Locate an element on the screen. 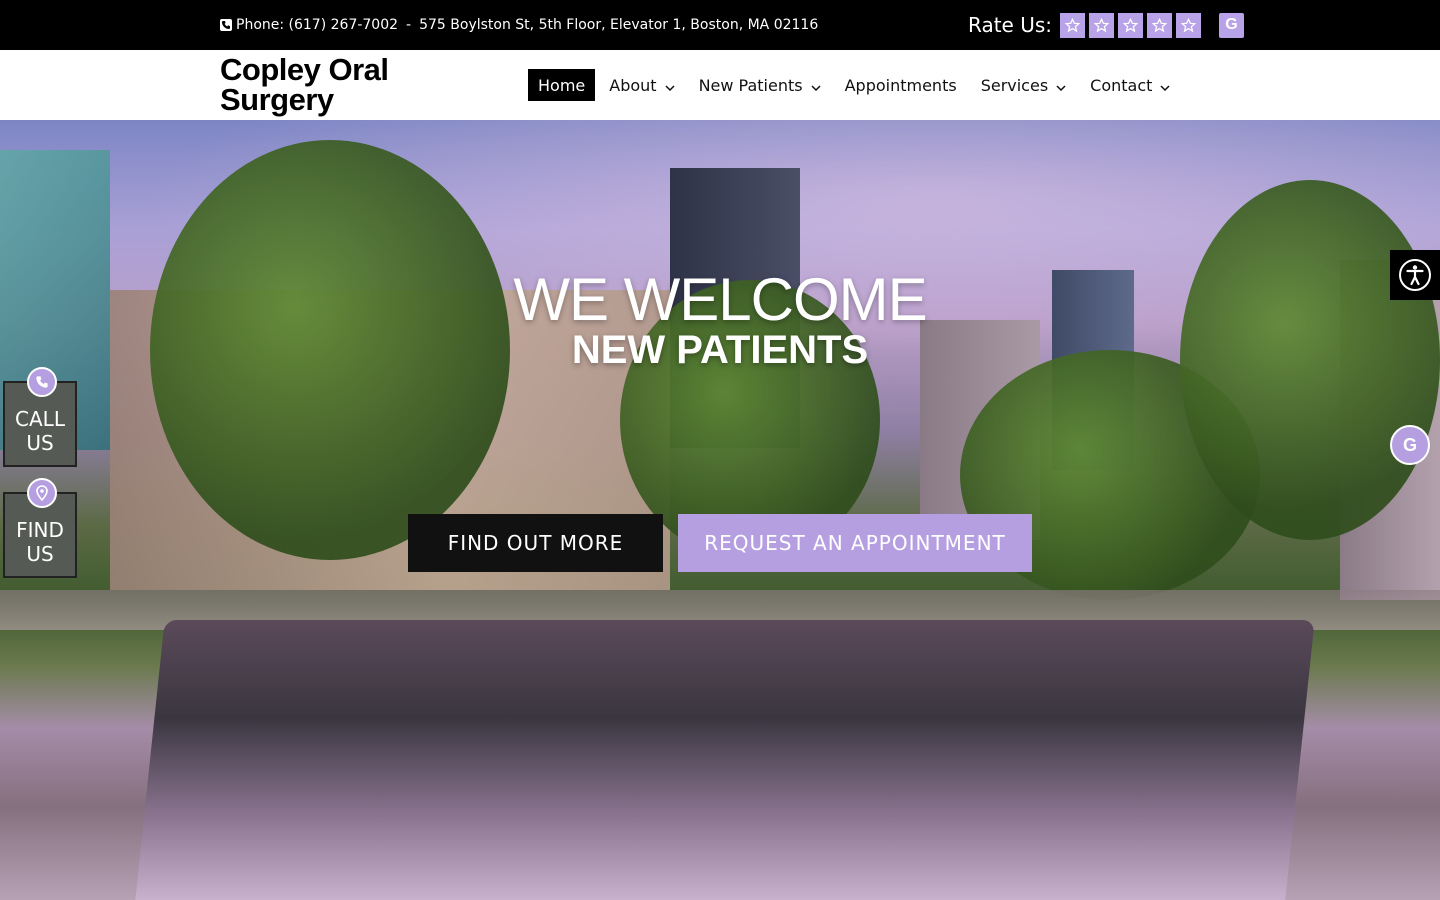  call-us-label: CALL US is located at coordinates (40, 431).